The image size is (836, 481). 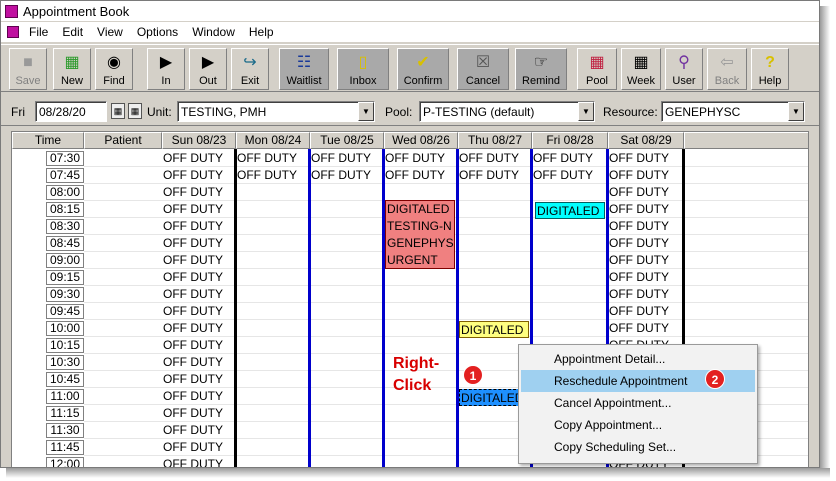 I want to click on column-header: Patient, so click(x=123, y=140).